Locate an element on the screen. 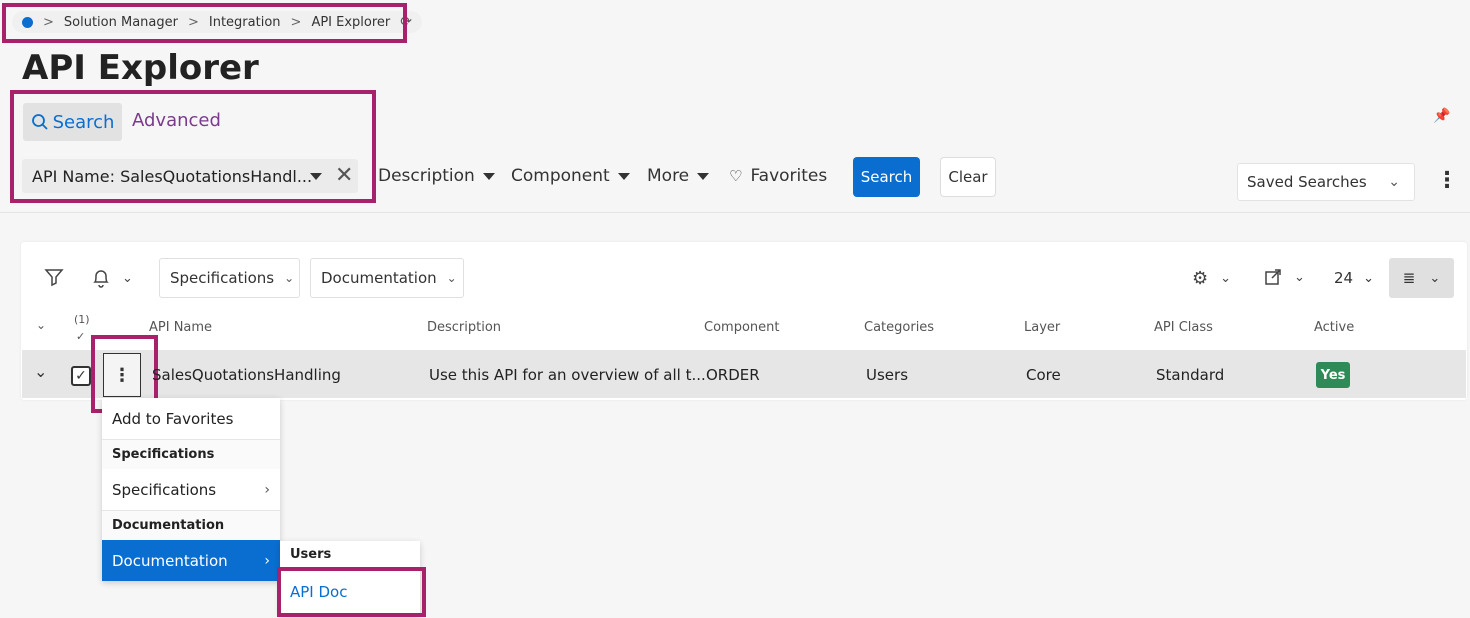  refresh-icon: ⟳ is located at coordinates (406, 22).